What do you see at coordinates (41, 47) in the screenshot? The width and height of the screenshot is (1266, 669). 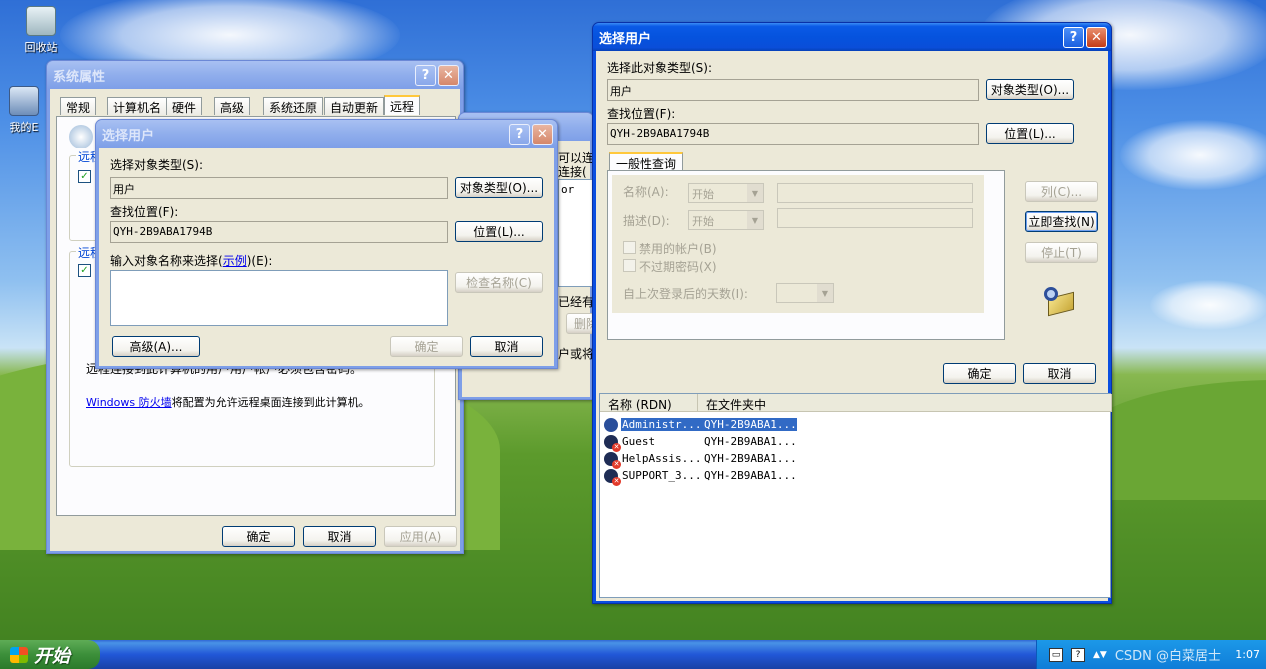 I see `desktop-icon-label: 回收站` at bounding box center [41, 47].